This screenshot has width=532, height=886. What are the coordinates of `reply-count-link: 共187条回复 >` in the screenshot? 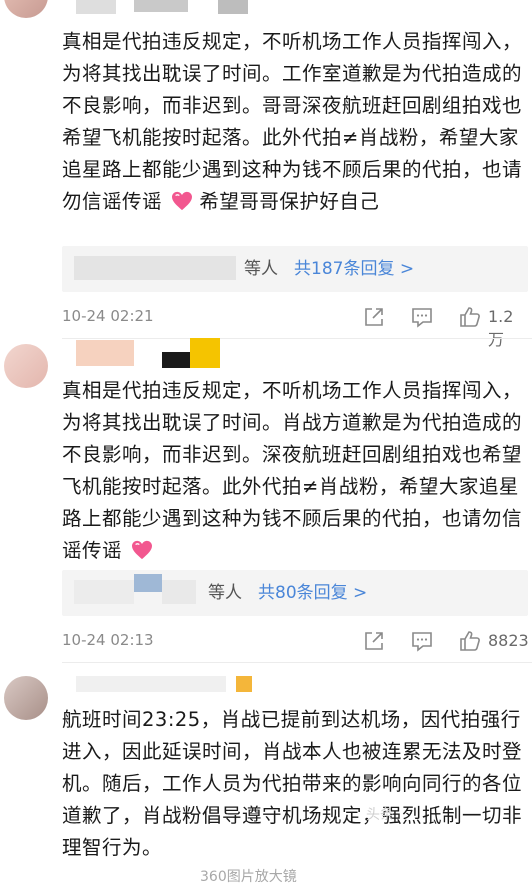 It's located at (354, 269).